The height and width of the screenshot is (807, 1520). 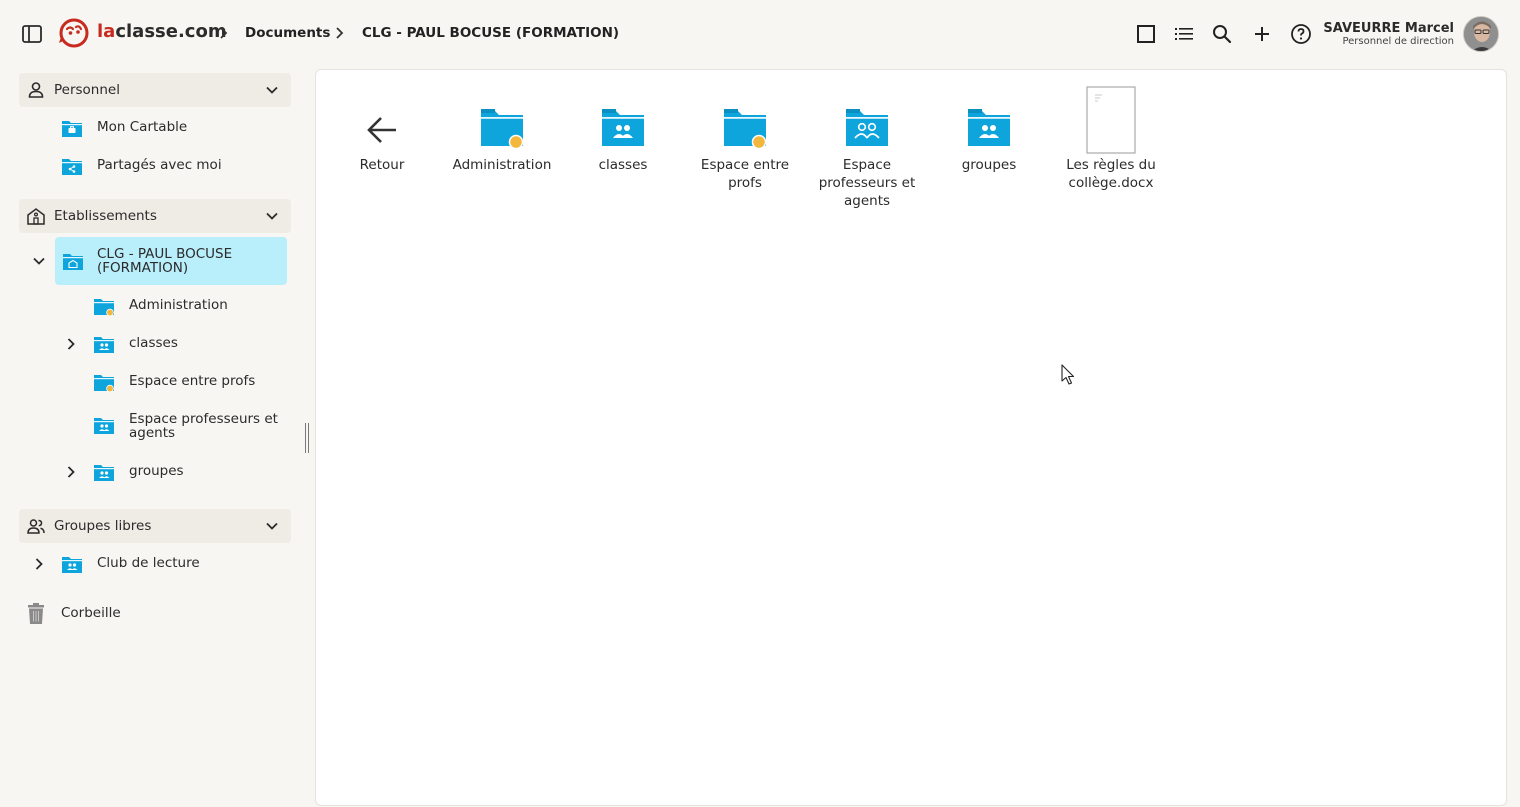 I want to click on mouse-cursor-icon, so click(x=1068, y=374).